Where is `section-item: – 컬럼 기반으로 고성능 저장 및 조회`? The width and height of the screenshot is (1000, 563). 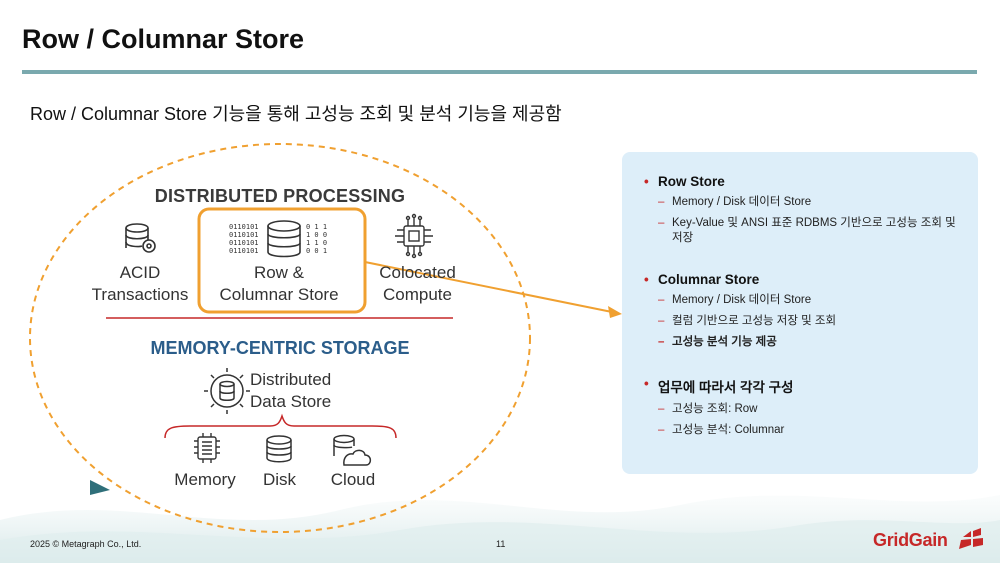 section-item: – 컬럼 기반으로 고성능 저장 및 조회 is located at coordinates (810, 321).